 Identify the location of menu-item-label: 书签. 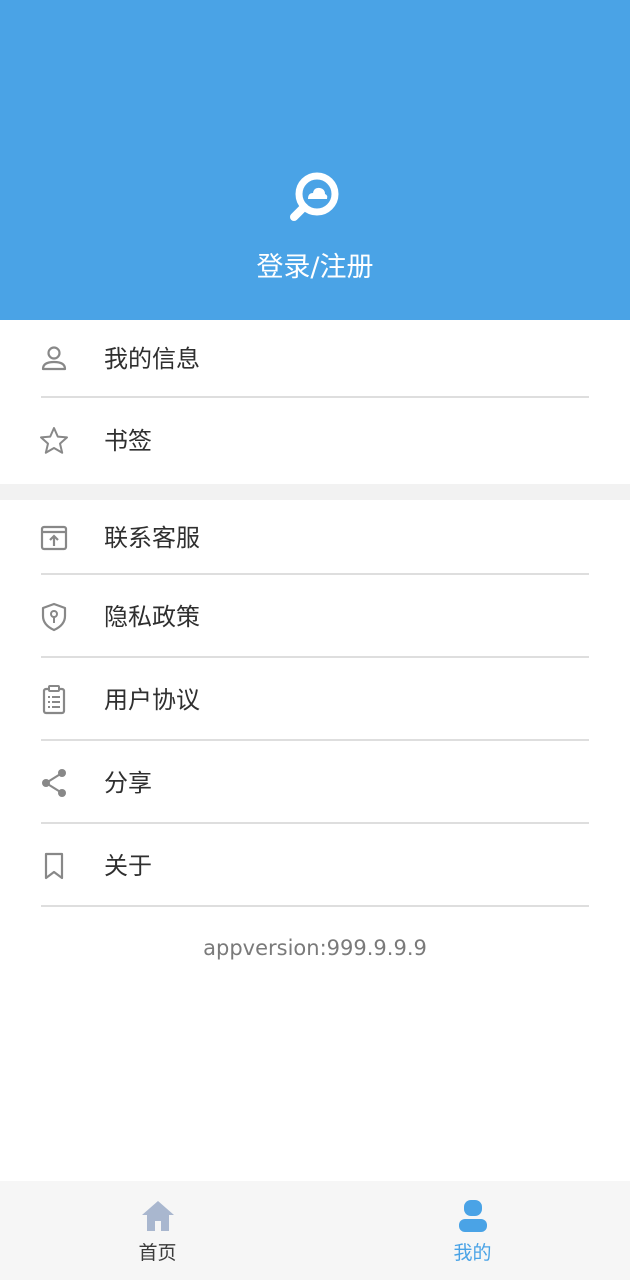
(128, 441).